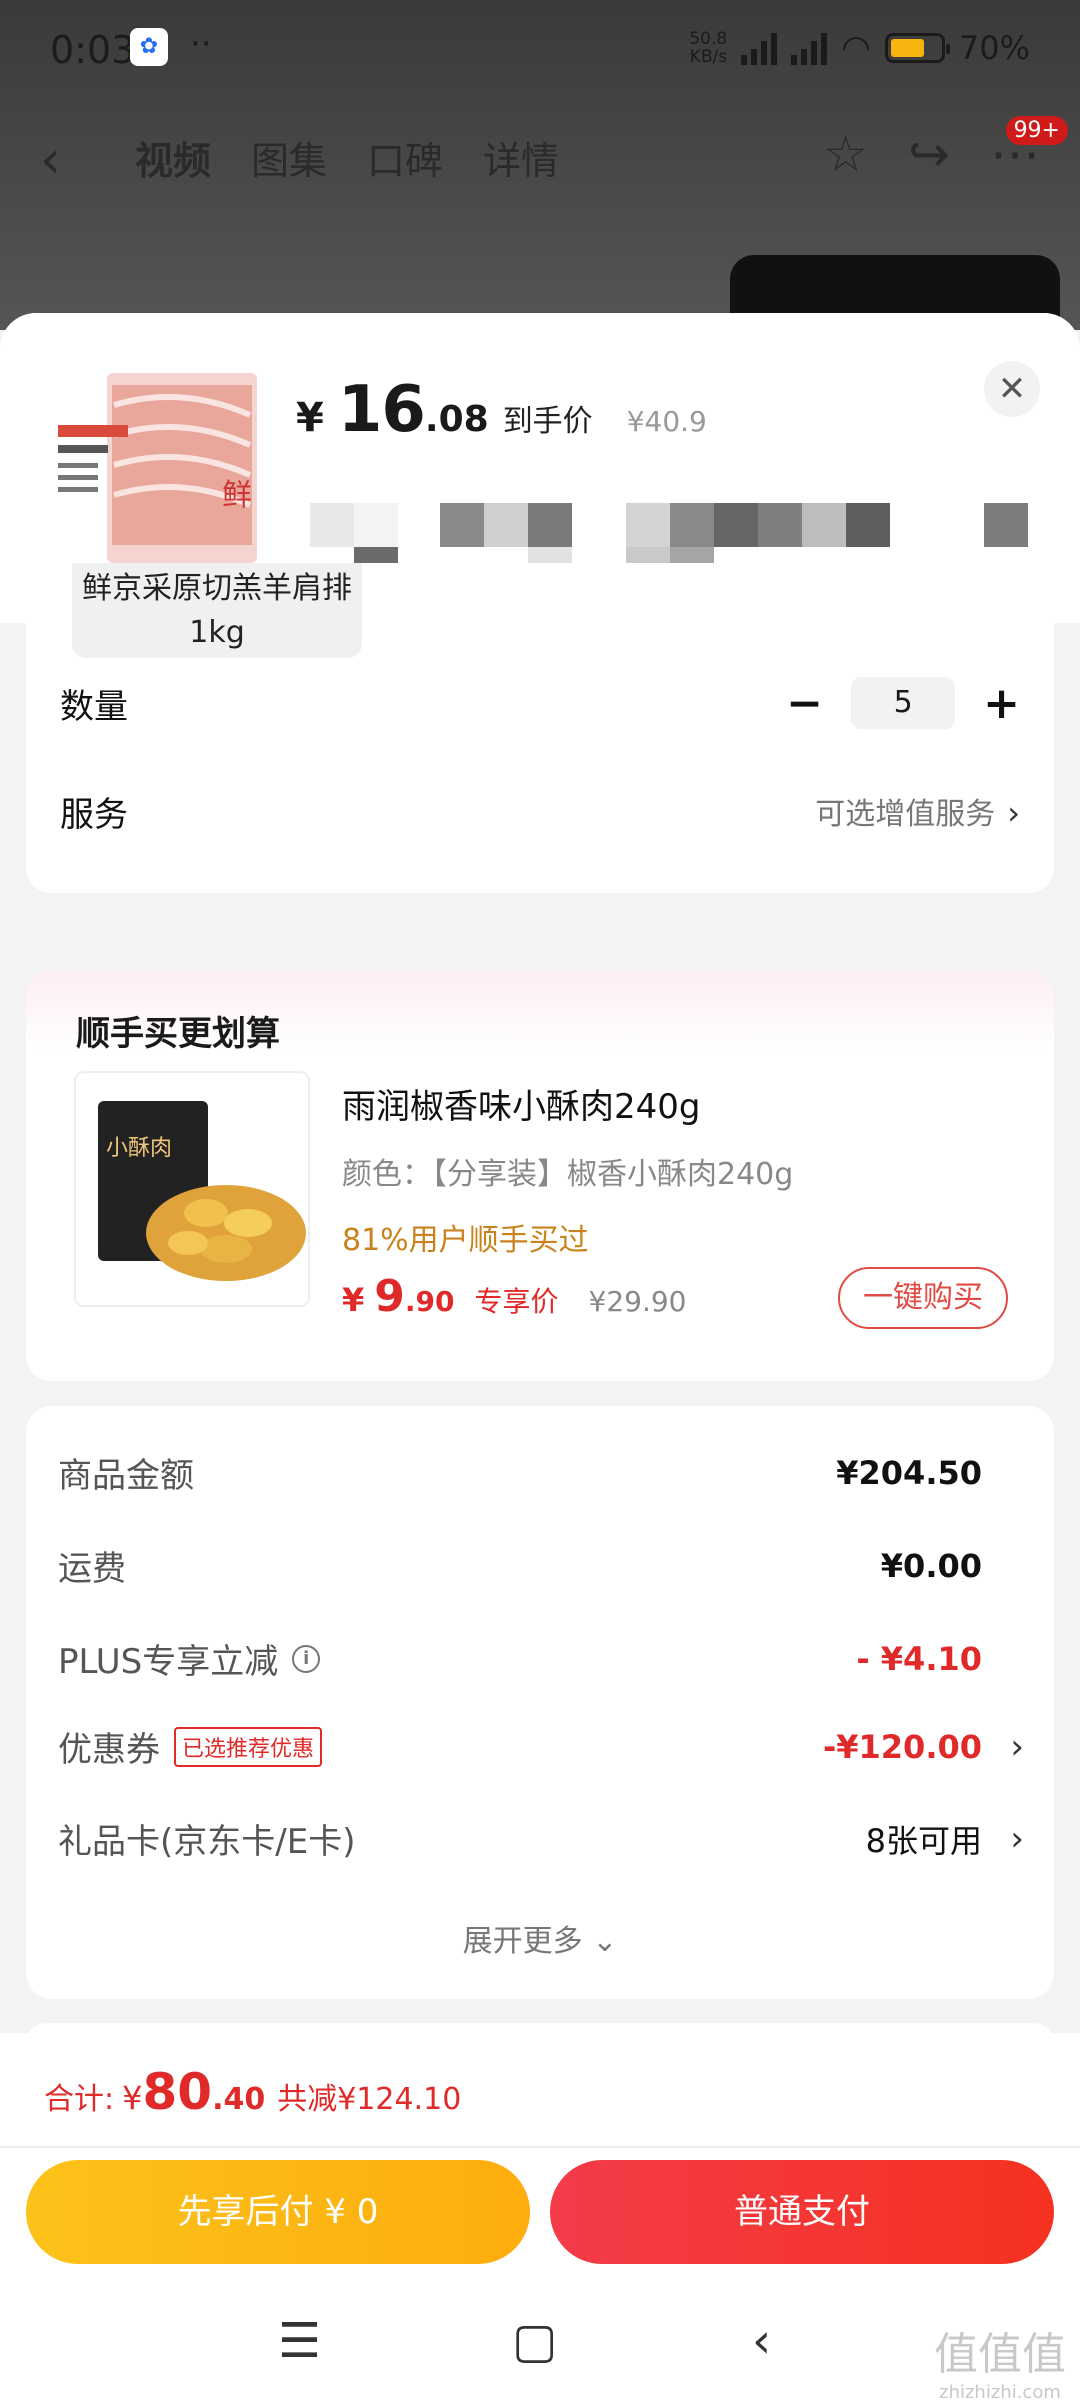  What do you see at coordinates (465, 1240) in the screenshot?
I see `upsell-rate: 81%用户顺手买过` at bounding box center [465, 1240].